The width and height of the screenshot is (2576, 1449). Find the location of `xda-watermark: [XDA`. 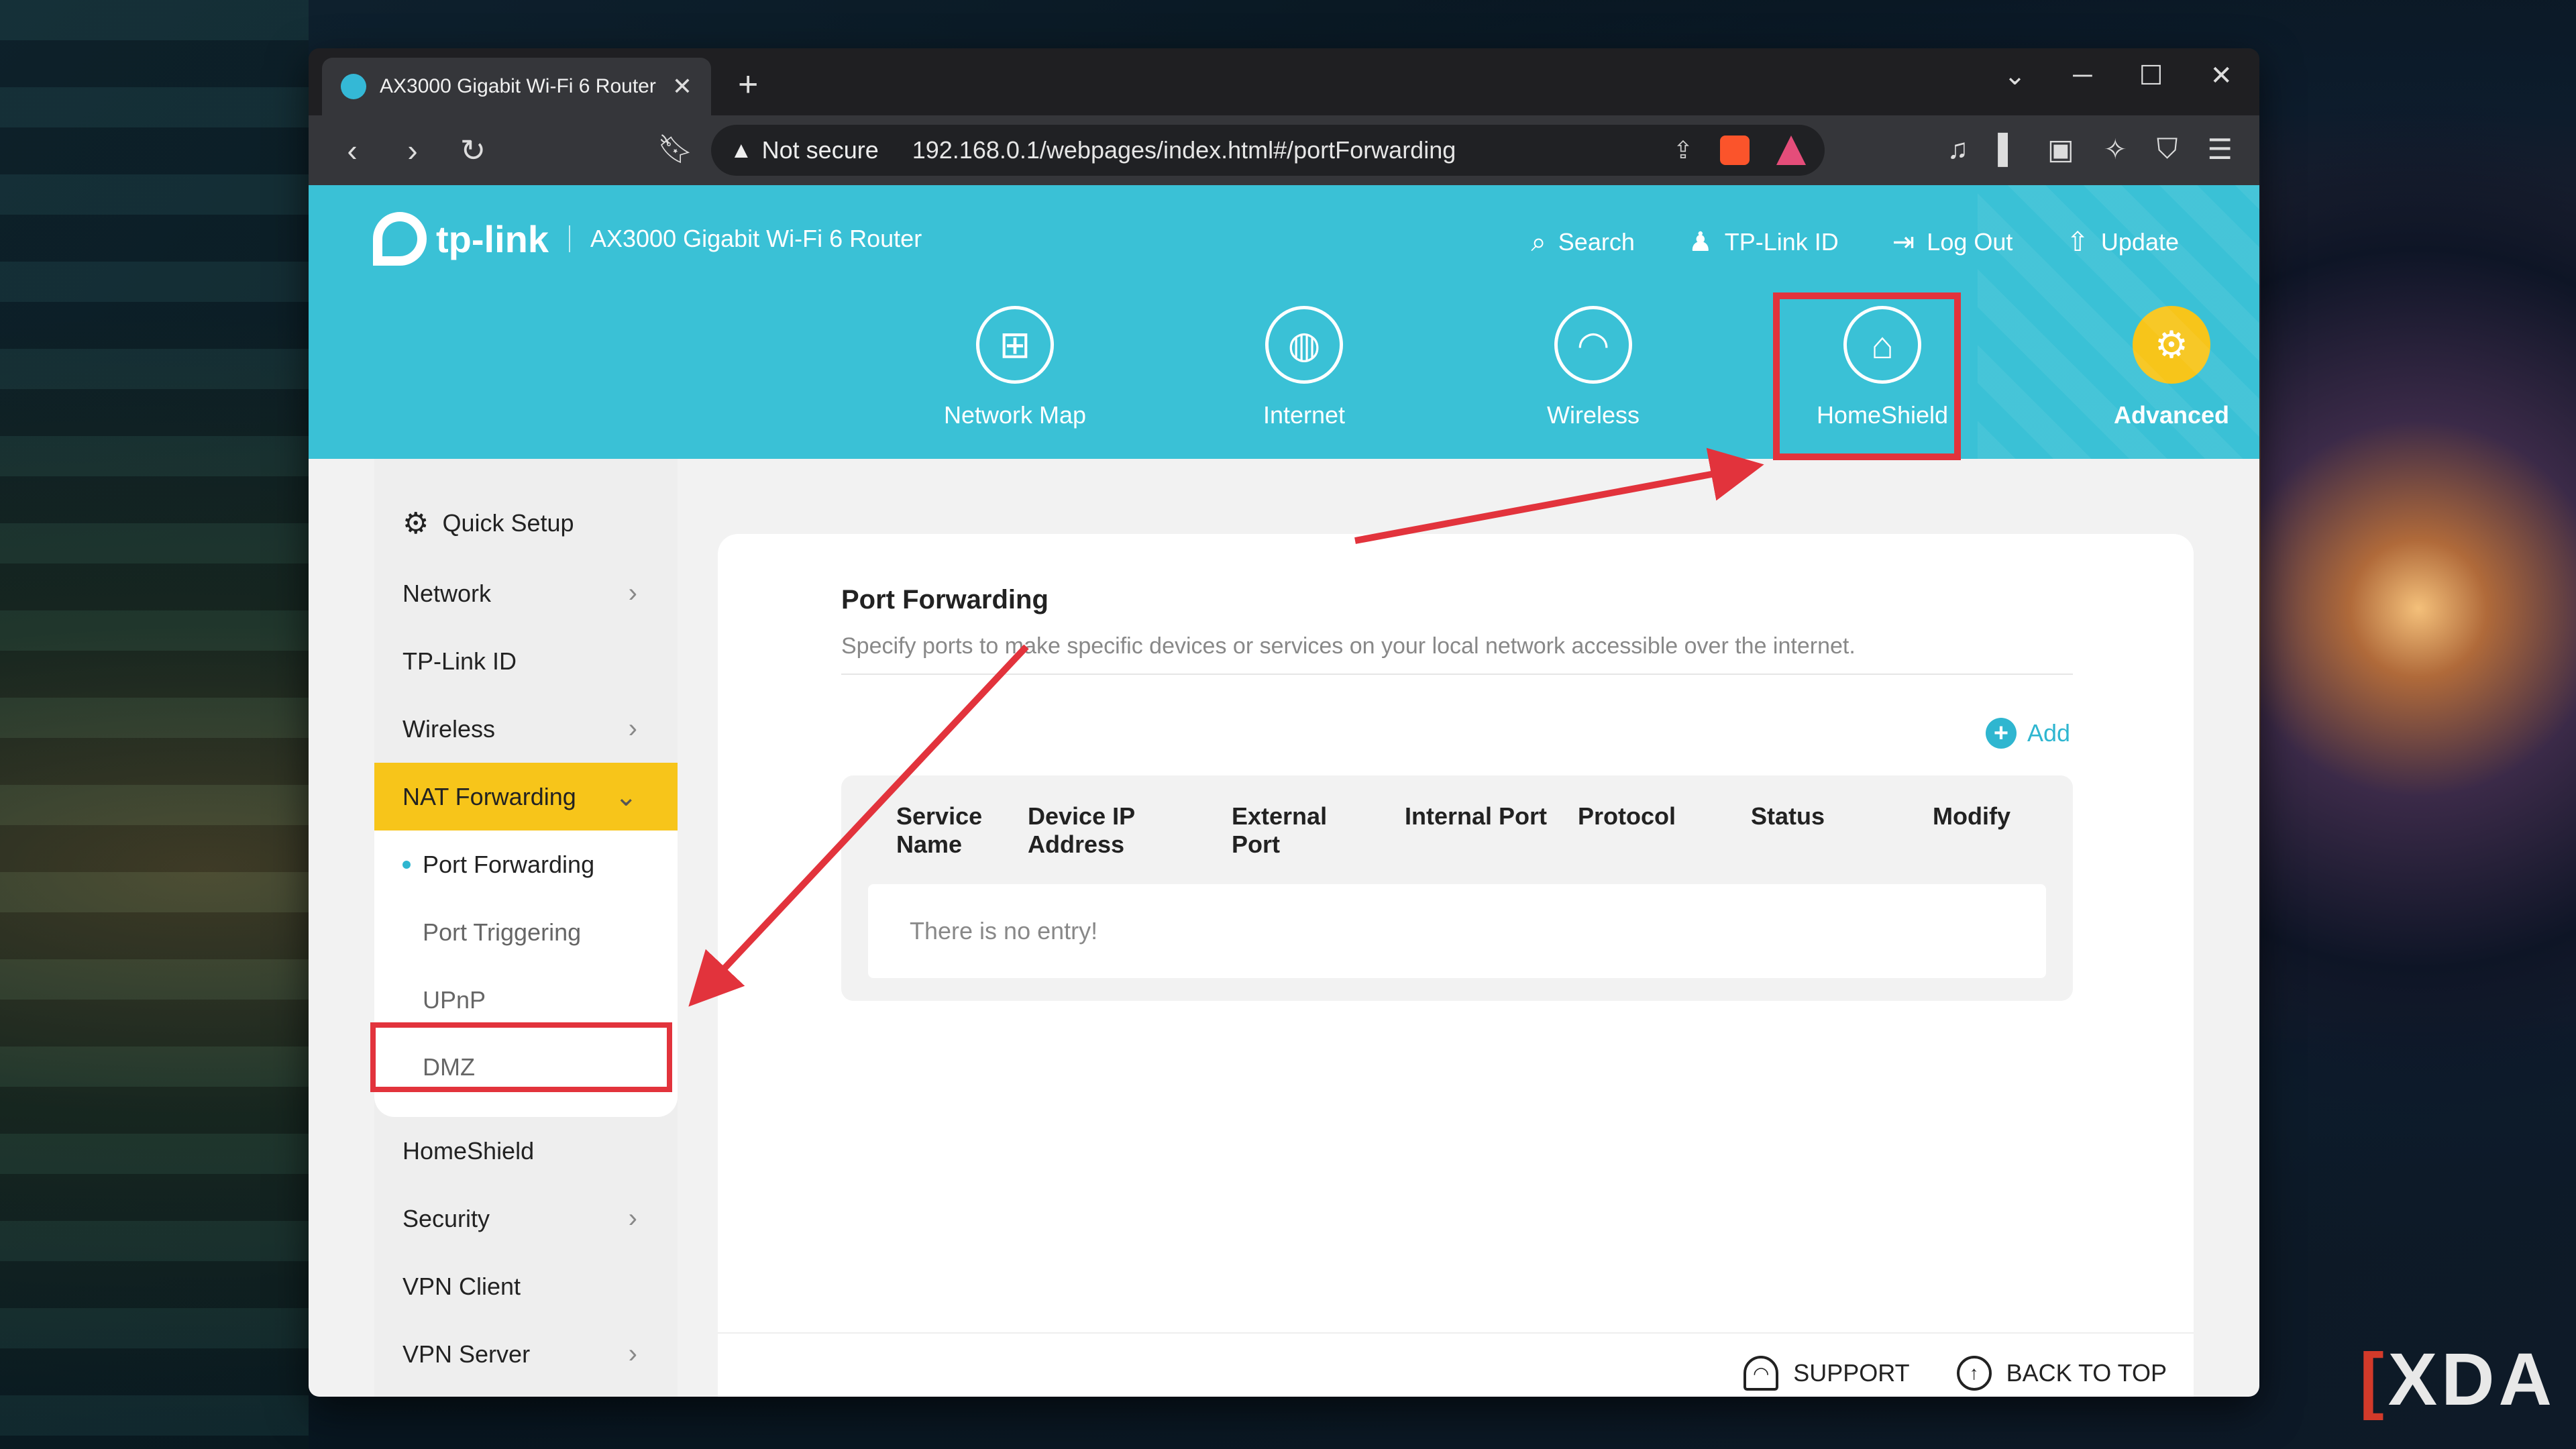

xda-watermark: [XDA is located at coordinates (2457, 1379).